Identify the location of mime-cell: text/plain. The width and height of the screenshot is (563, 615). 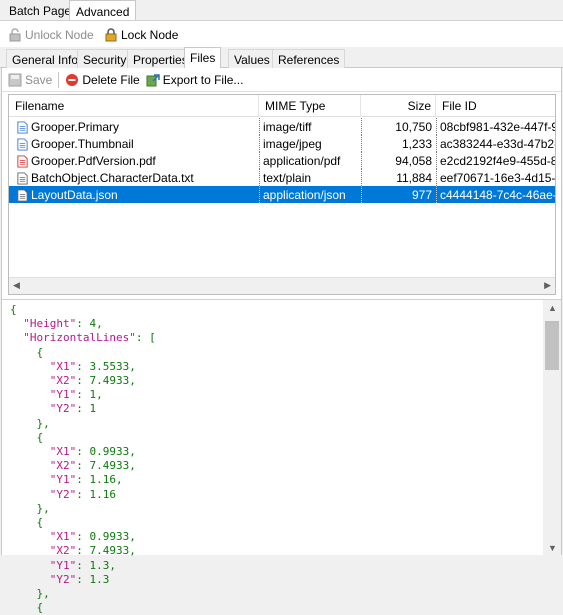
(310, 177).